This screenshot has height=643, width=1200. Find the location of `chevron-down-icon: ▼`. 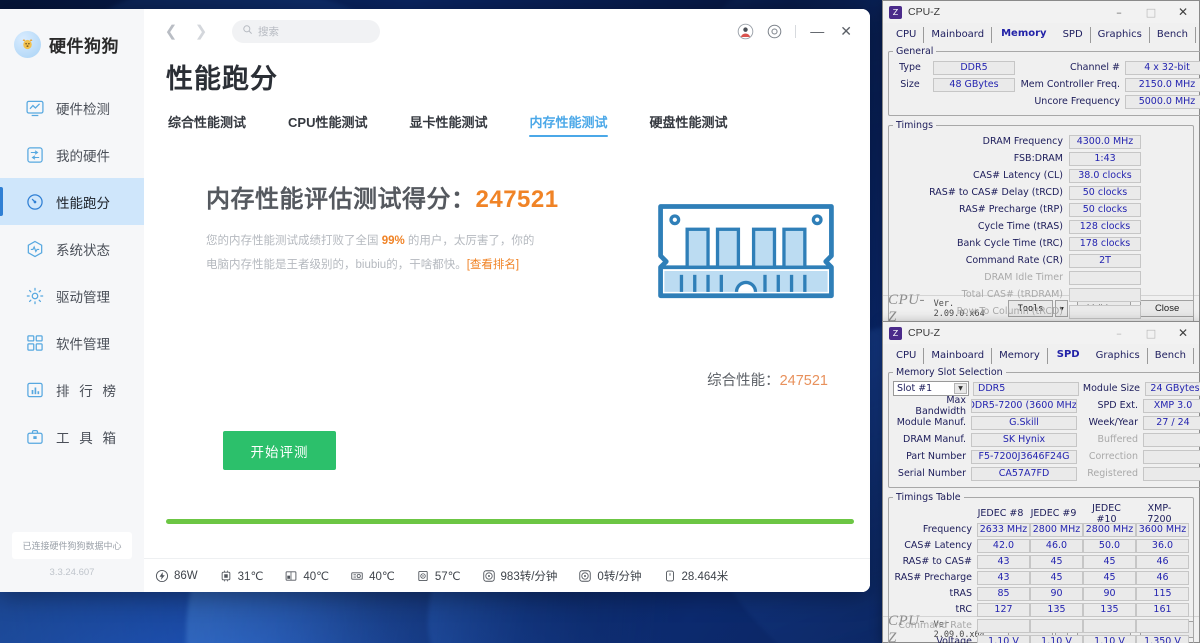

chevron-down-icon: ▼ is located at coordinates (960, 388).